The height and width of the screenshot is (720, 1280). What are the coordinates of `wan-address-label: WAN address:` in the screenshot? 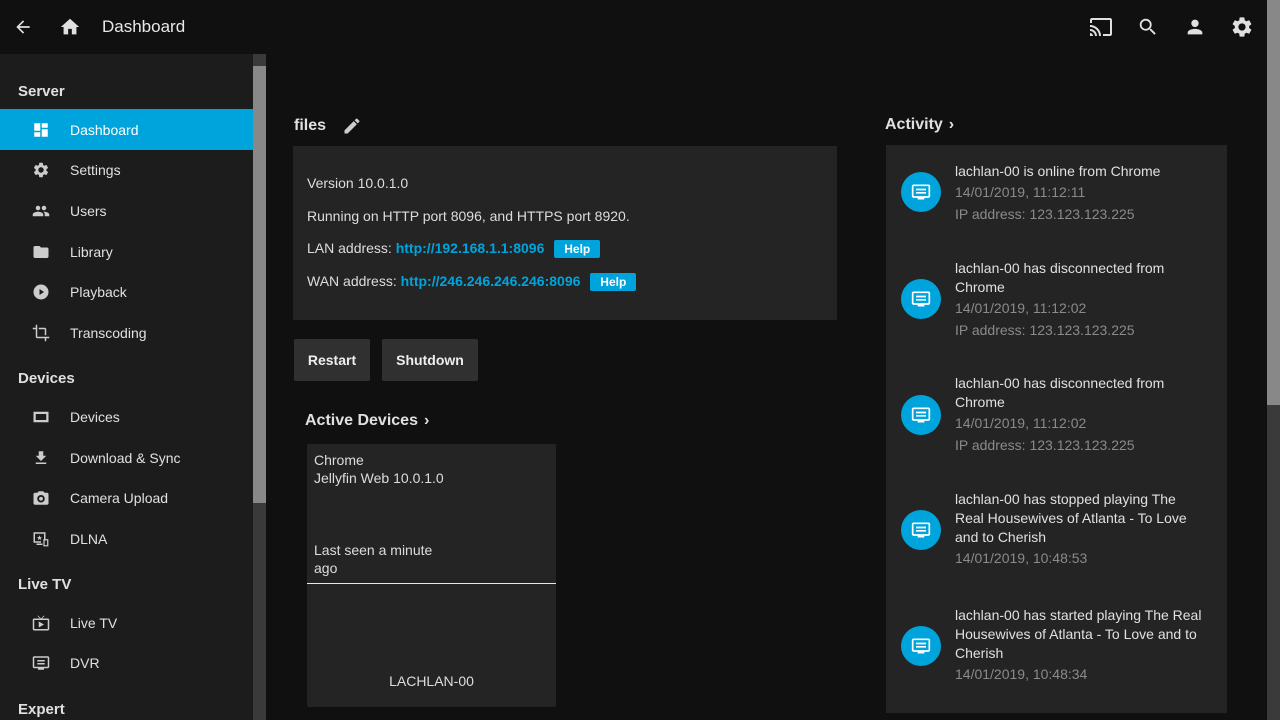 It's located at (352, 281).